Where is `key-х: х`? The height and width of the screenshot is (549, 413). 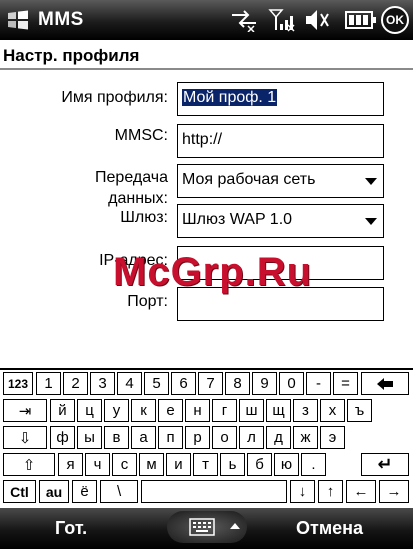 key-х: х is located at coordinates (332, 410).